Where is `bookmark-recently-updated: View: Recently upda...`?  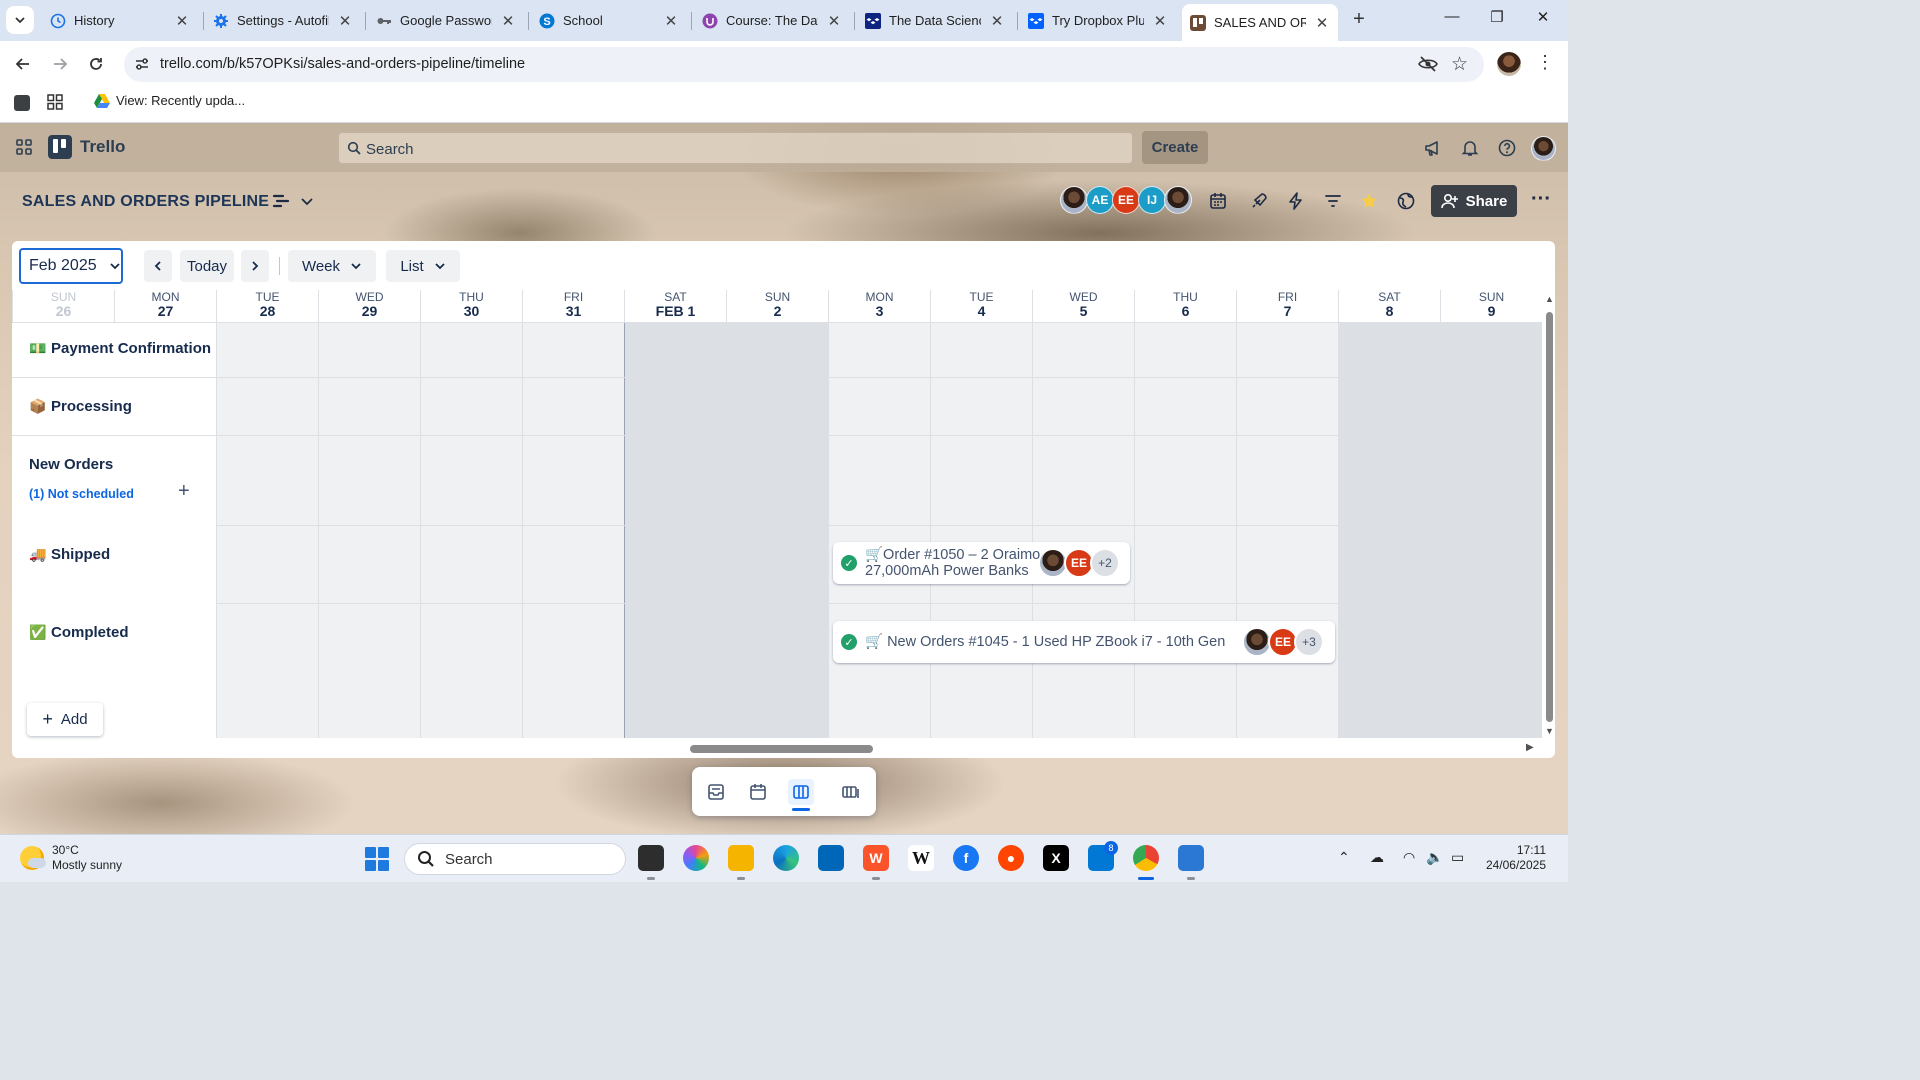 bookmark-recently-updated: View: Recently upda... is located at coordinates (169, 100).